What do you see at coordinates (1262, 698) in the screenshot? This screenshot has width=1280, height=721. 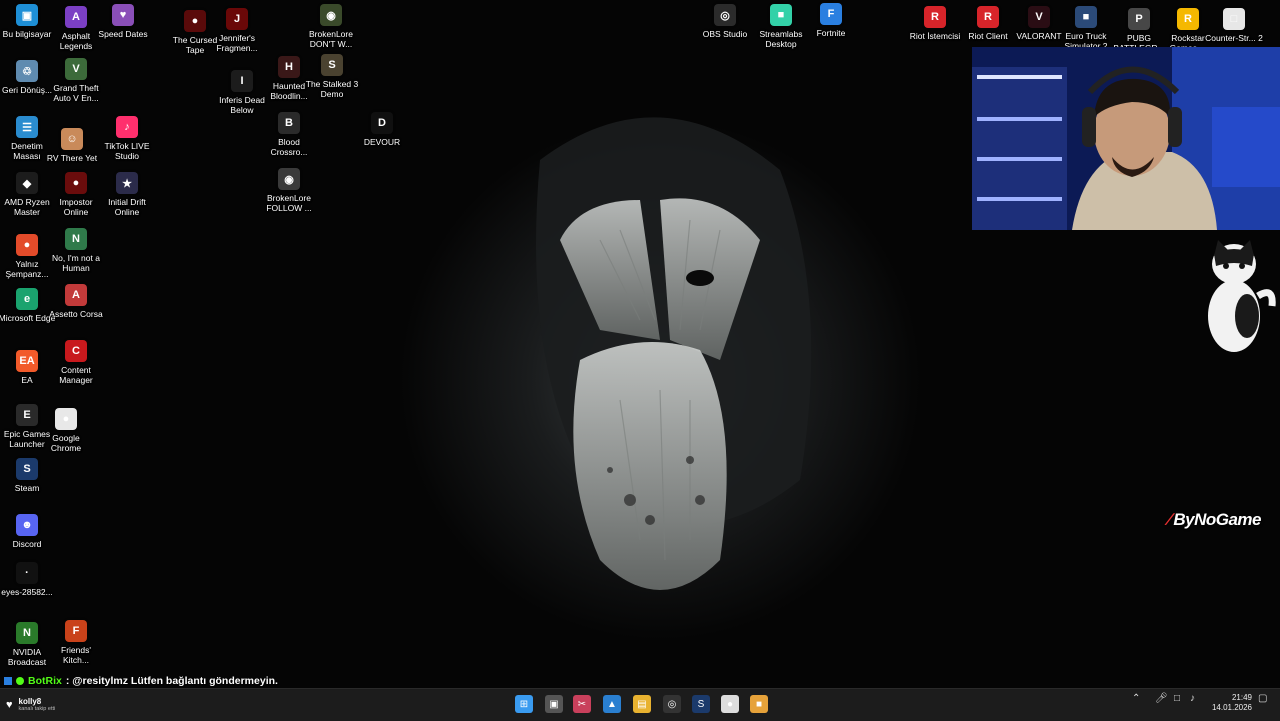 I see `notification-bell-icon: ▢` at bounding box center [1262, 698].